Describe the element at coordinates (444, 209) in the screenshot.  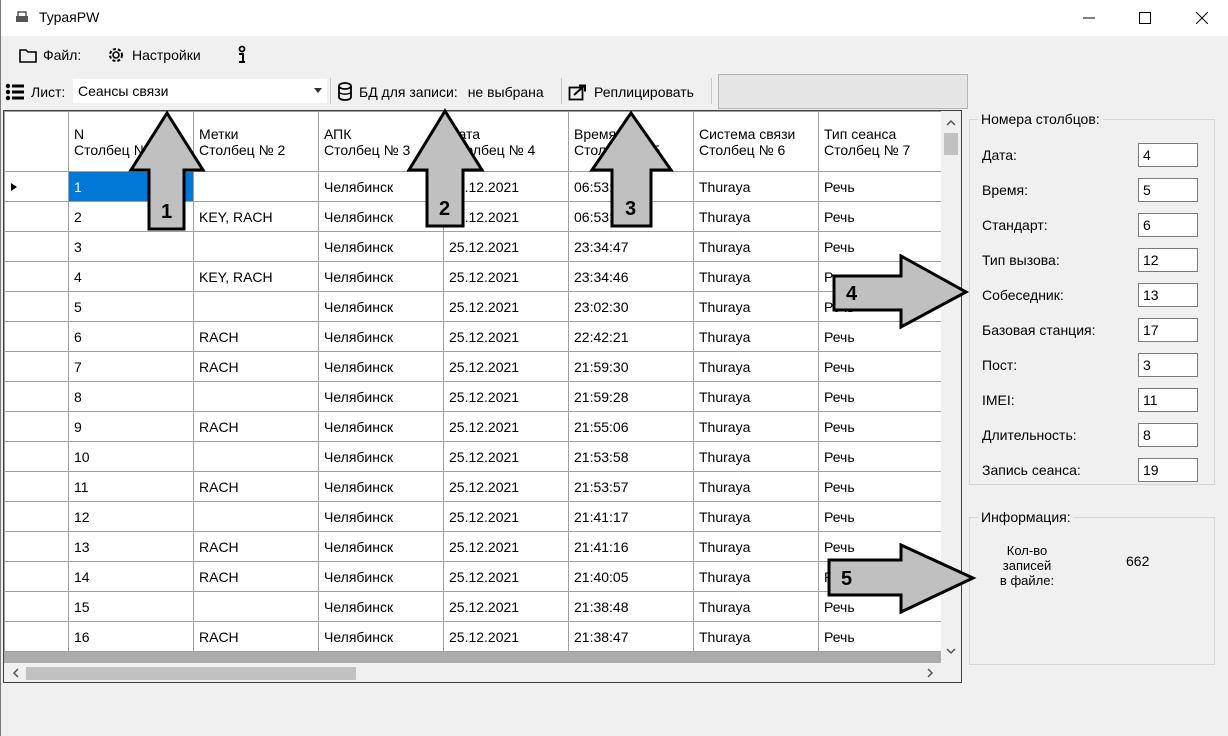
I see `annotation-label-2: 2` at that location.